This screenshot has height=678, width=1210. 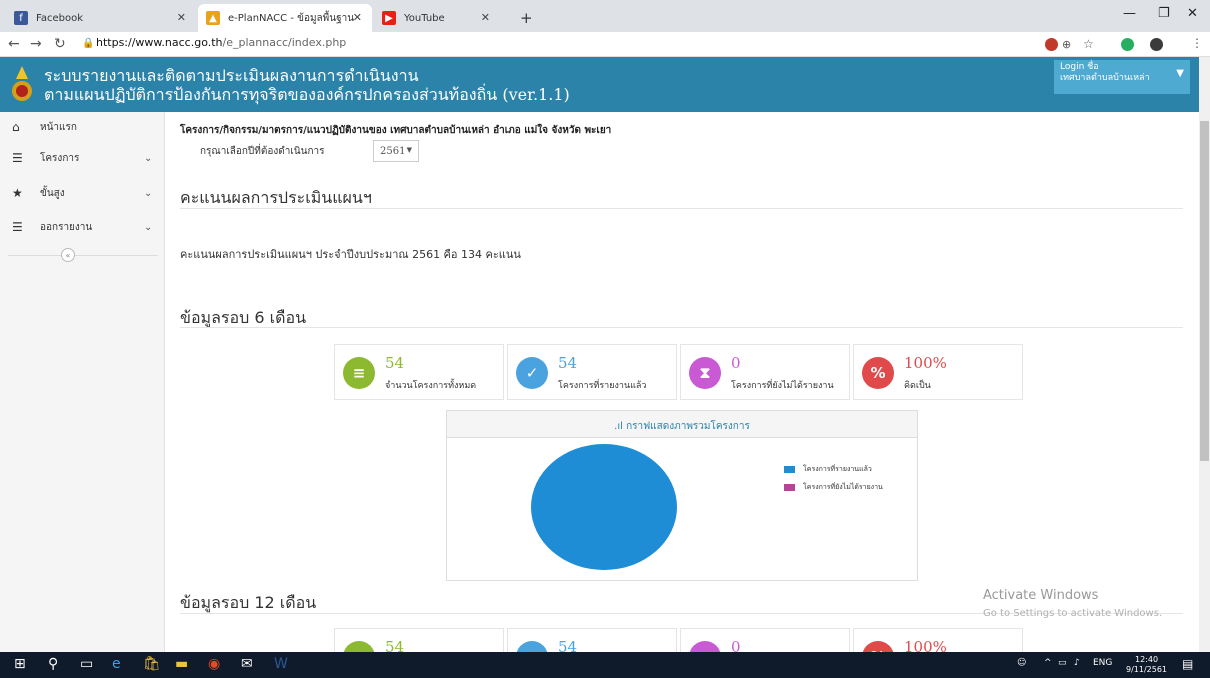 What do you see at coordinates (22, 83) in the screenshot?
I see `nacc-emblem-icon` at bounding box center [22, 83].